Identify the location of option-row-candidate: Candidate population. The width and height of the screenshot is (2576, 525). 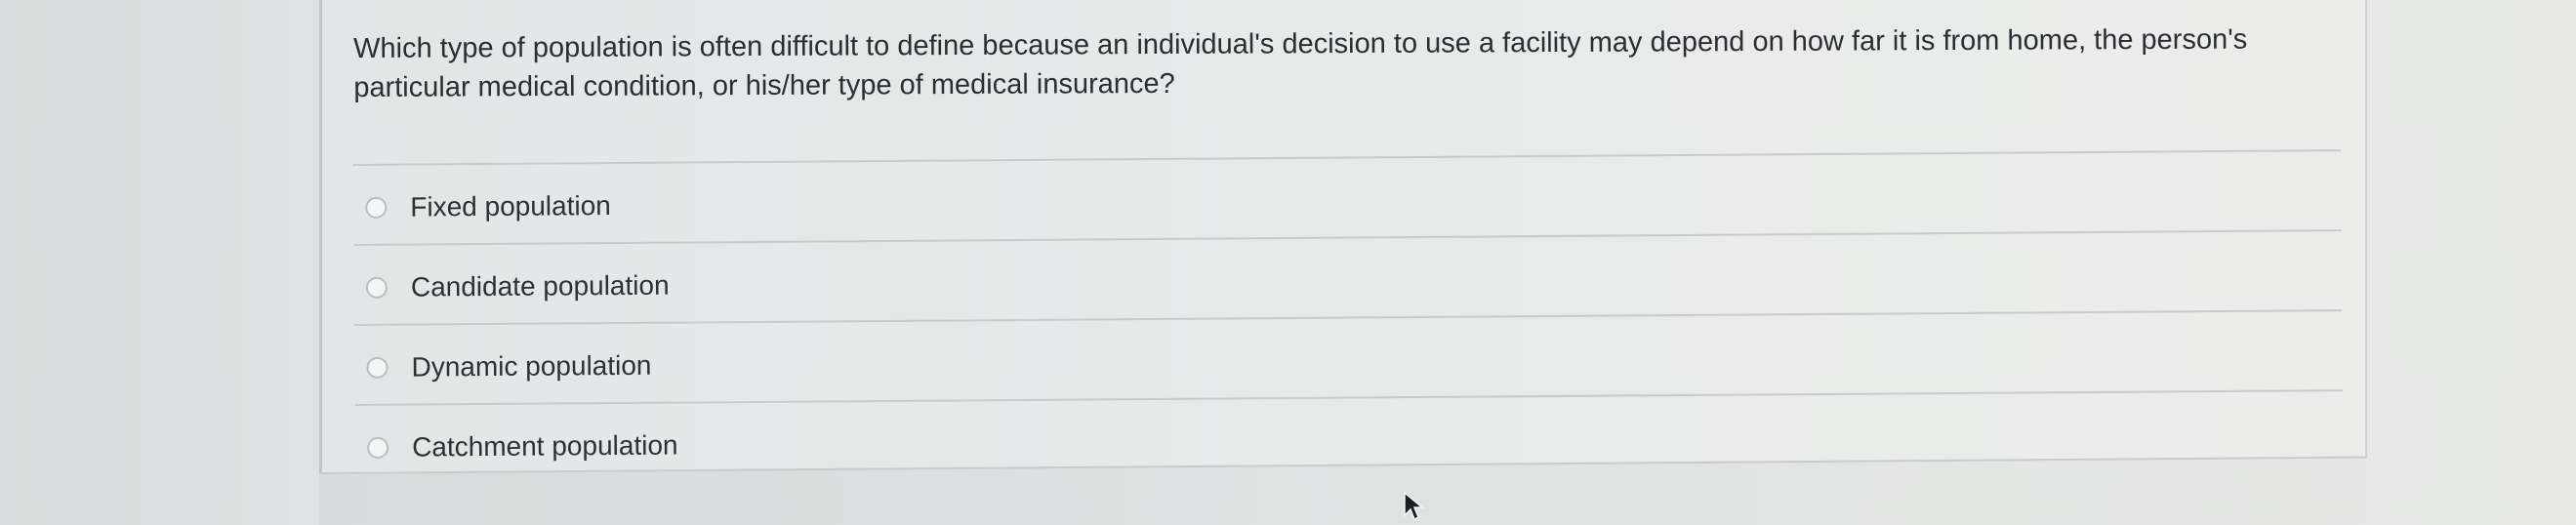
(1348, 276).